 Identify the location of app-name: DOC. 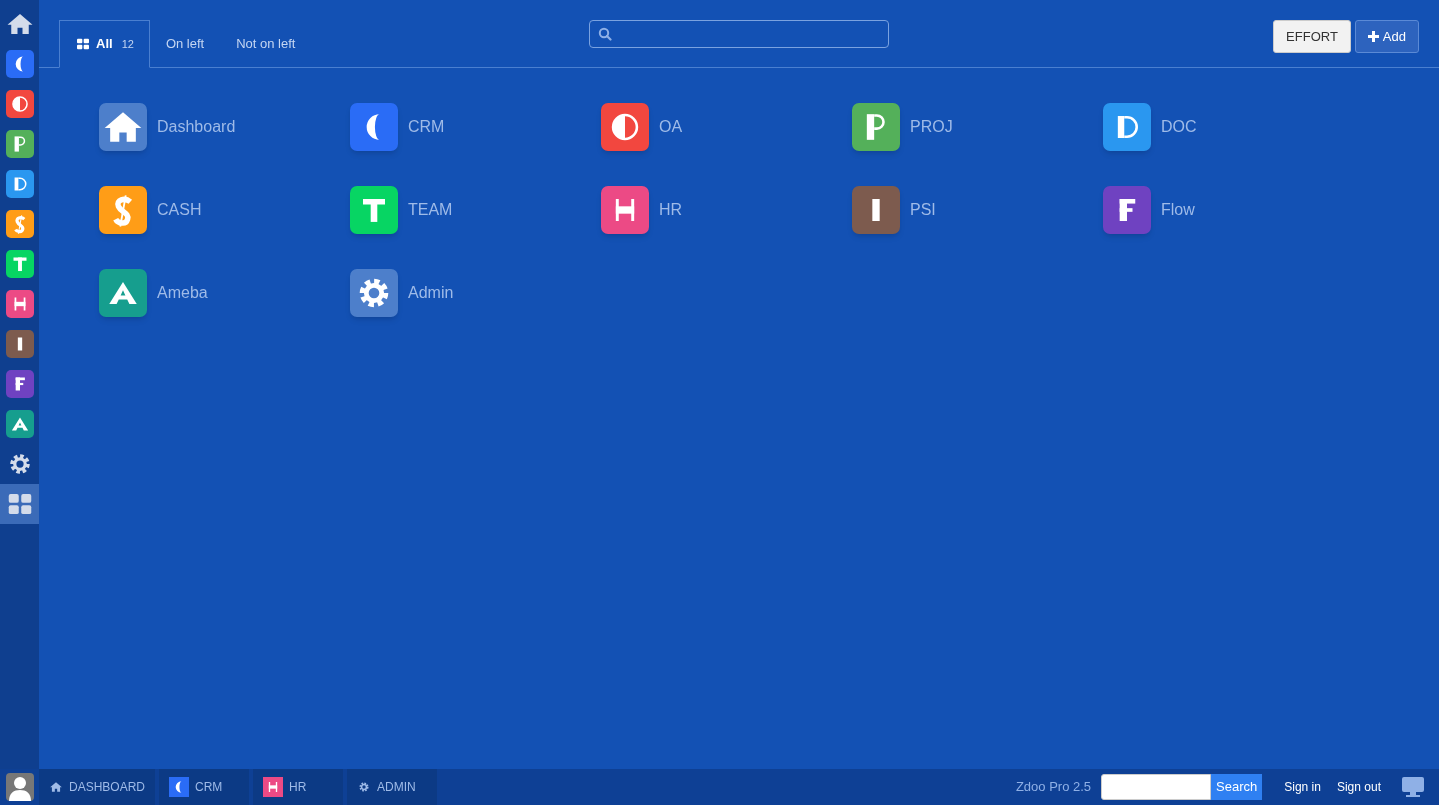
(1179, 127).